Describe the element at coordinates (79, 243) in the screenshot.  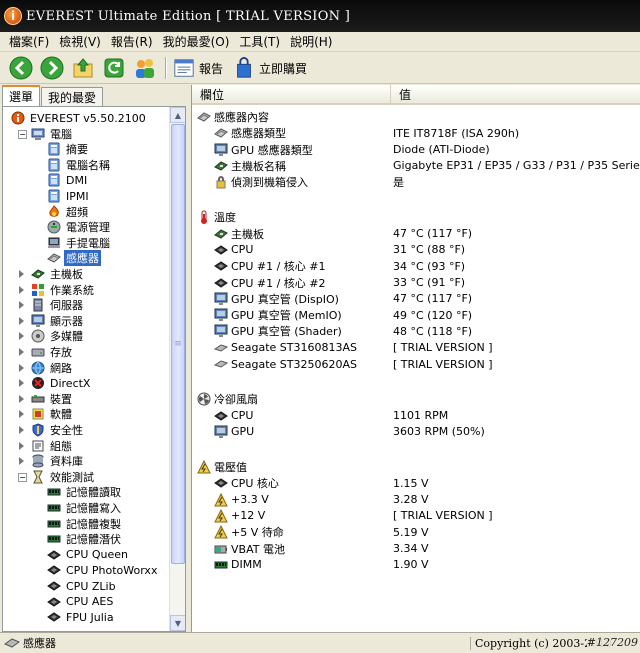
I see `tree-item: 手提電腦` at that location.